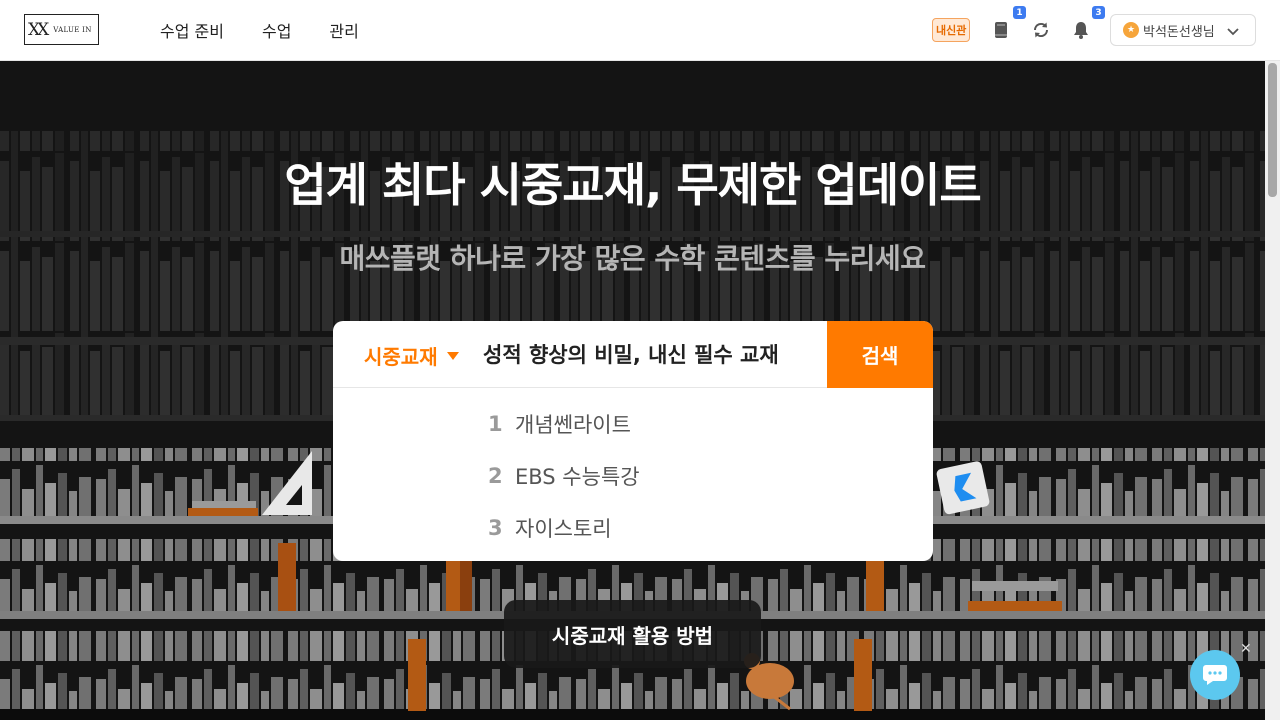 The image size is (1280, 720). I want to click on howto-button: 시중교재 활용 방법, so click(632, 634).